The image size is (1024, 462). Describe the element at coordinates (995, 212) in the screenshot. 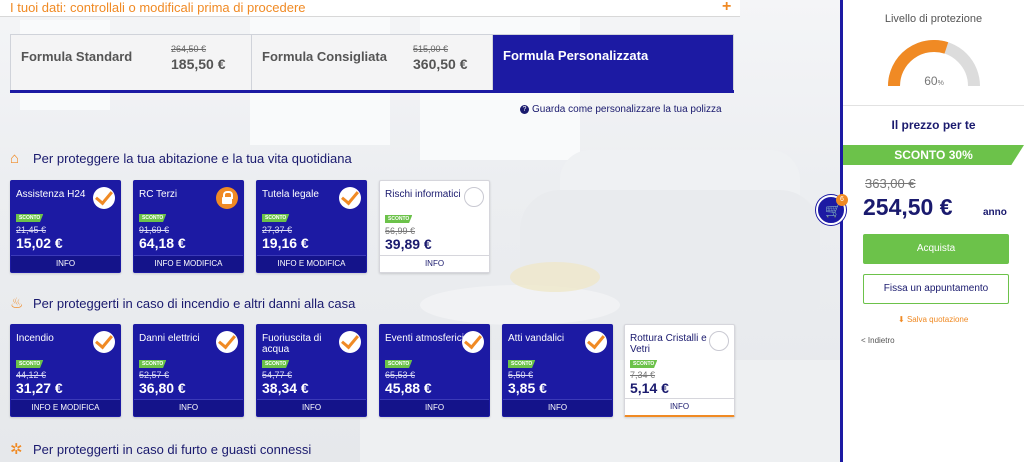

I see `price-period: anno` at that location.